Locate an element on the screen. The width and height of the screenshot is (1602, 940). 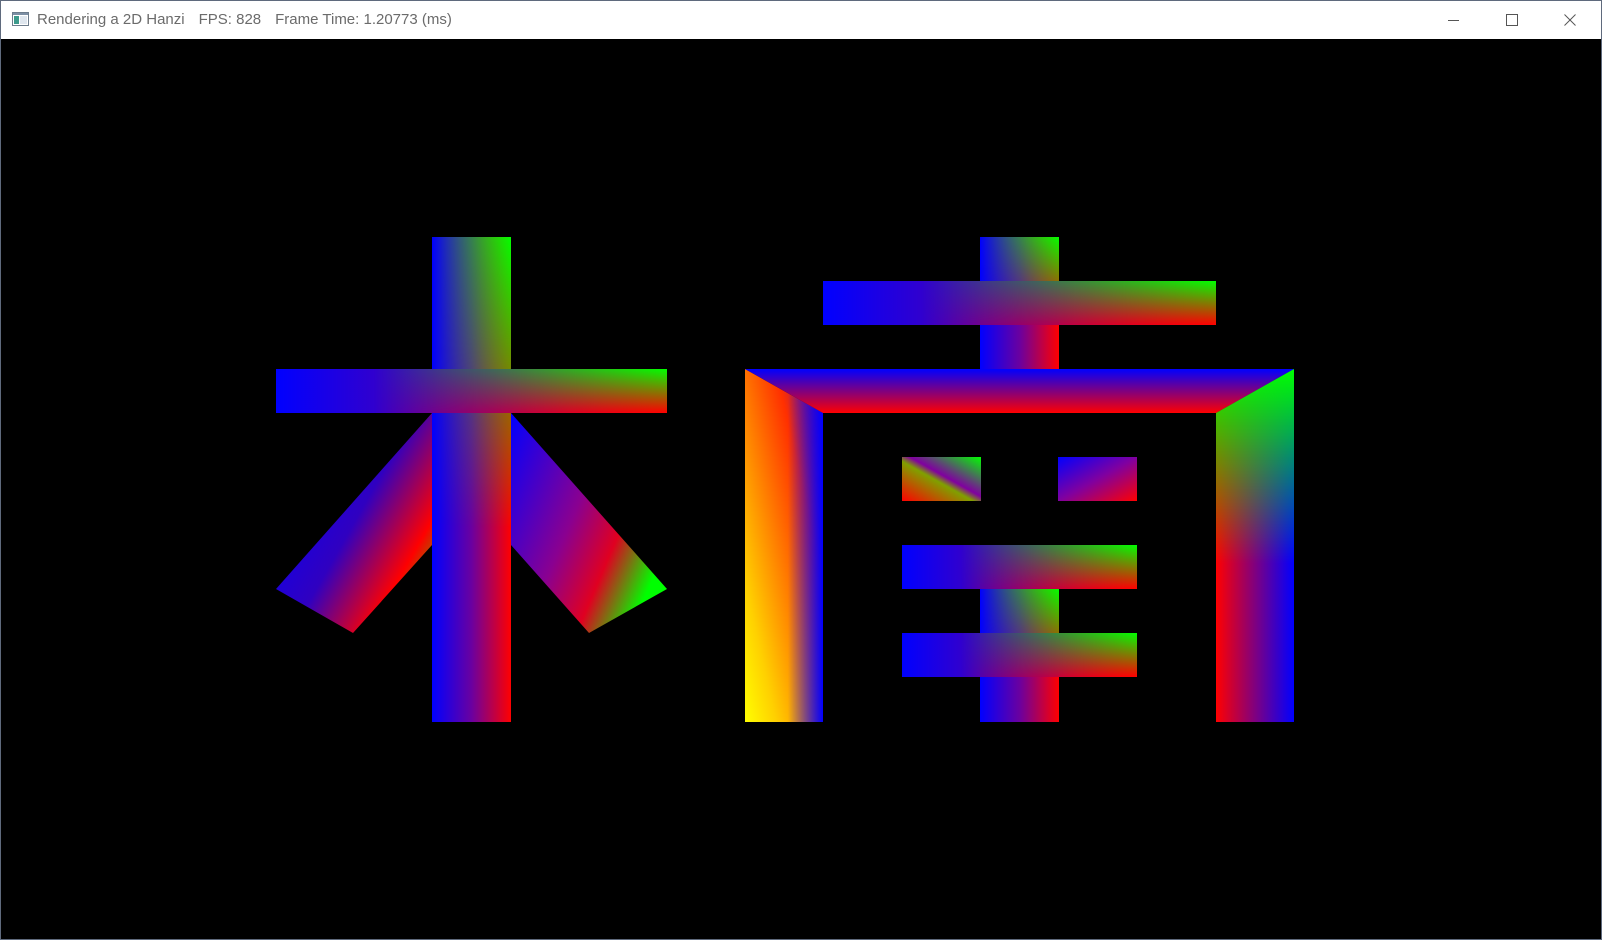
app-window-icon is located at coordinates (20, 19).